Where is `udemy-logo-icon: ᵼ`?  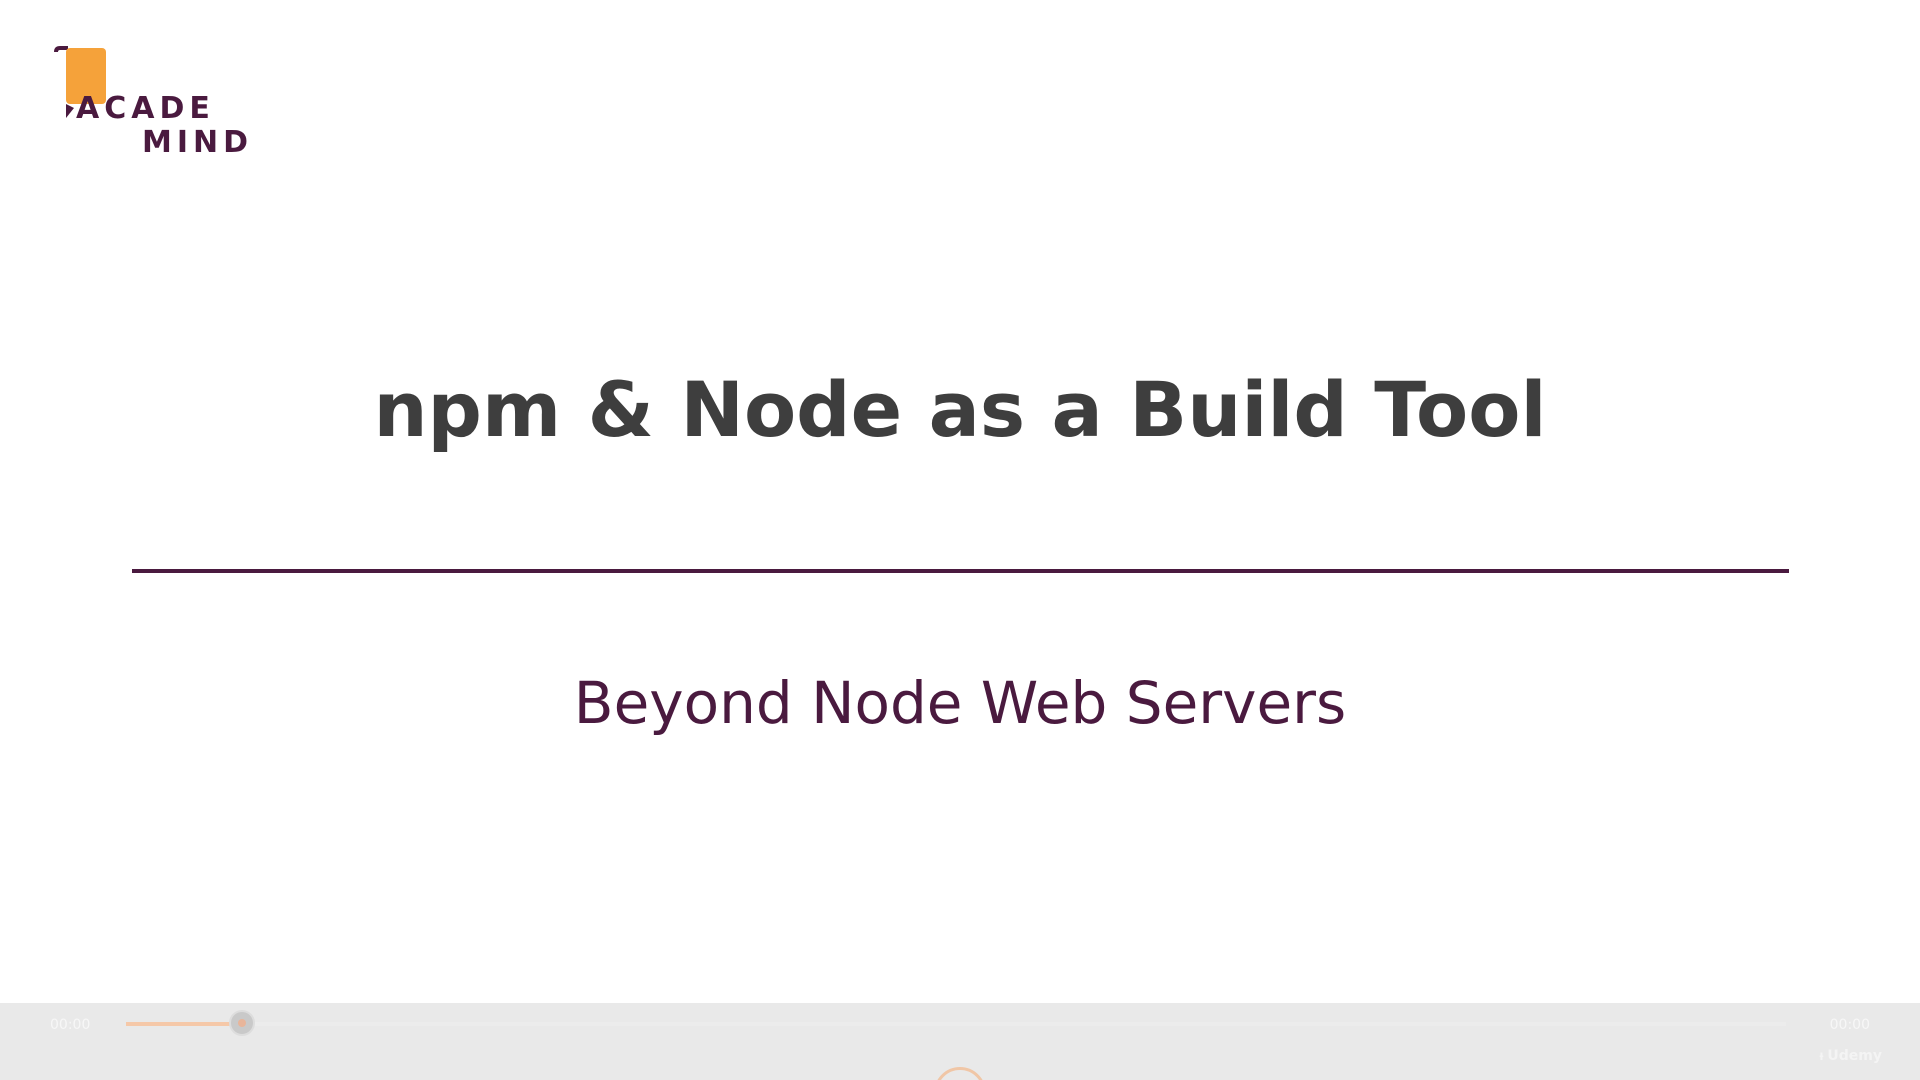 udemy-logo-icon: ᵼ is located at coordinates (1821, 1056).